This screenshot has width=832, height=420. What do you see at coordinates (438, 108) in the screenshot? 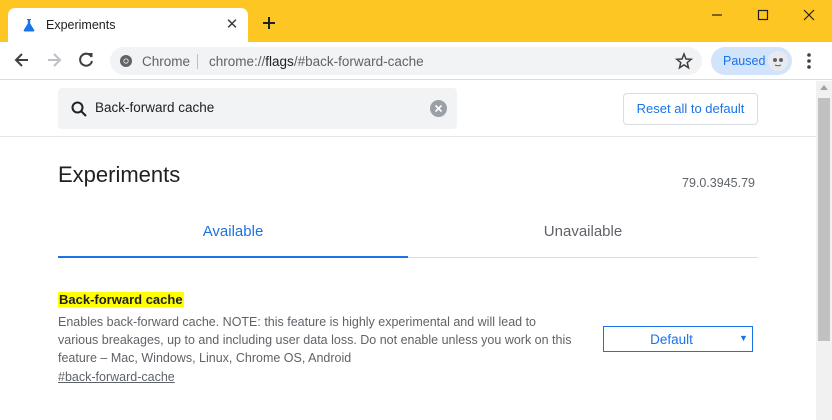
I see `clear-search-icon` at bounding box center [438, 108].